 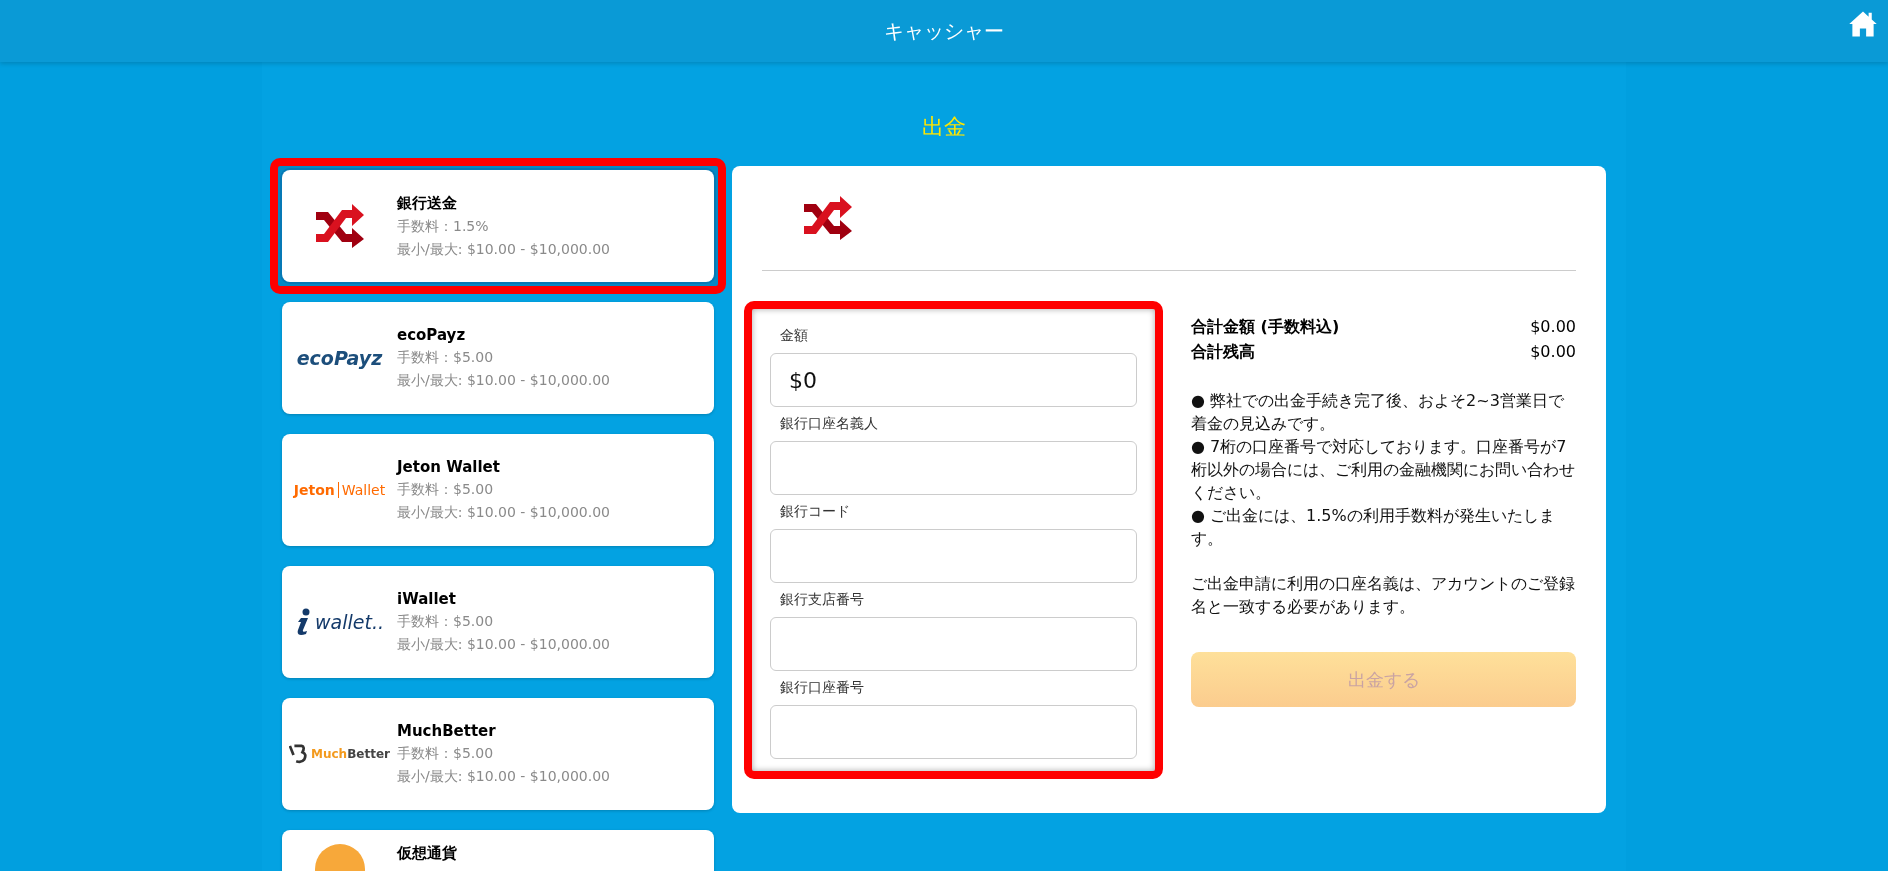 What do you see at coordinates (498, 622) in the screenshot?
I see `payment-method-card: wallet.. iWallet 手数料：$5.00 最小/最大: $10.00 - $10,000.00` at bounding box center [498, 622].